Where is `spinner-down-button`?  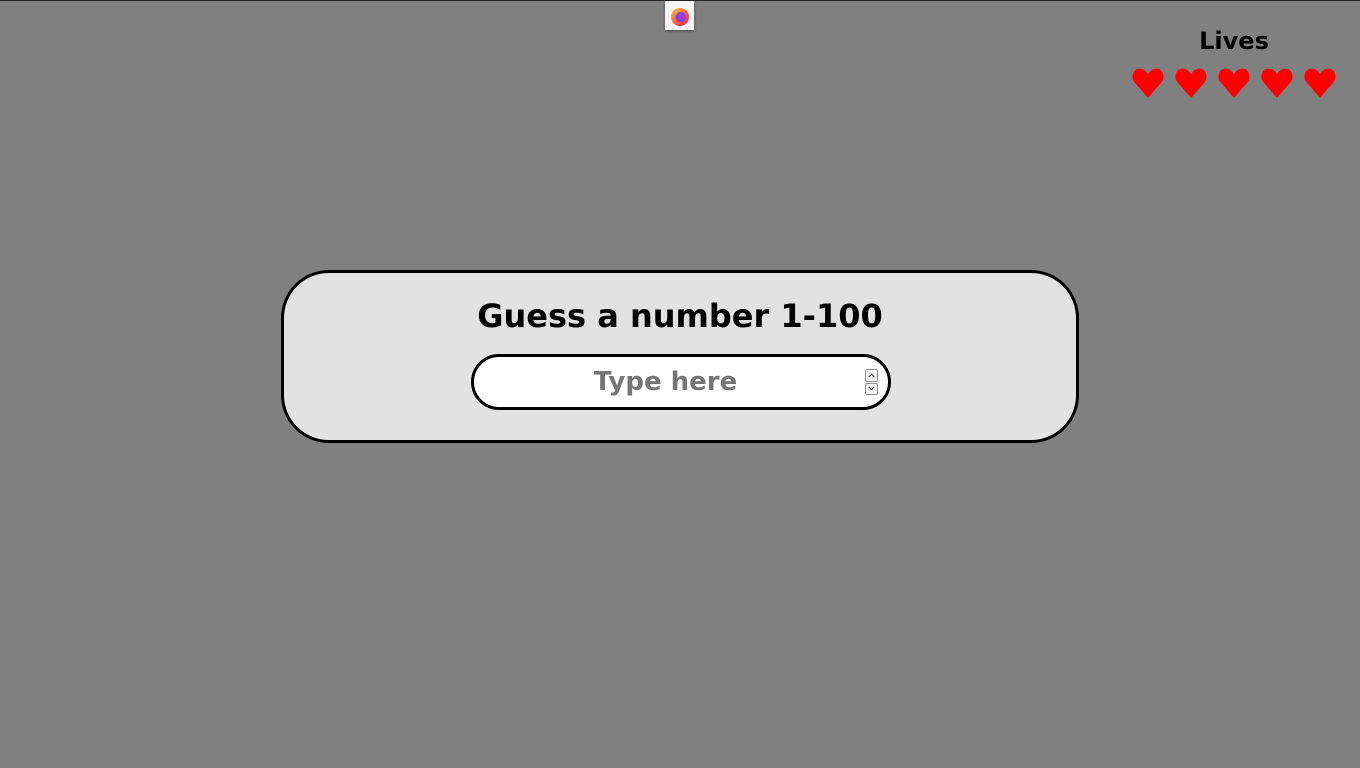
spinner-down-button is located at coordinates (871, 388).